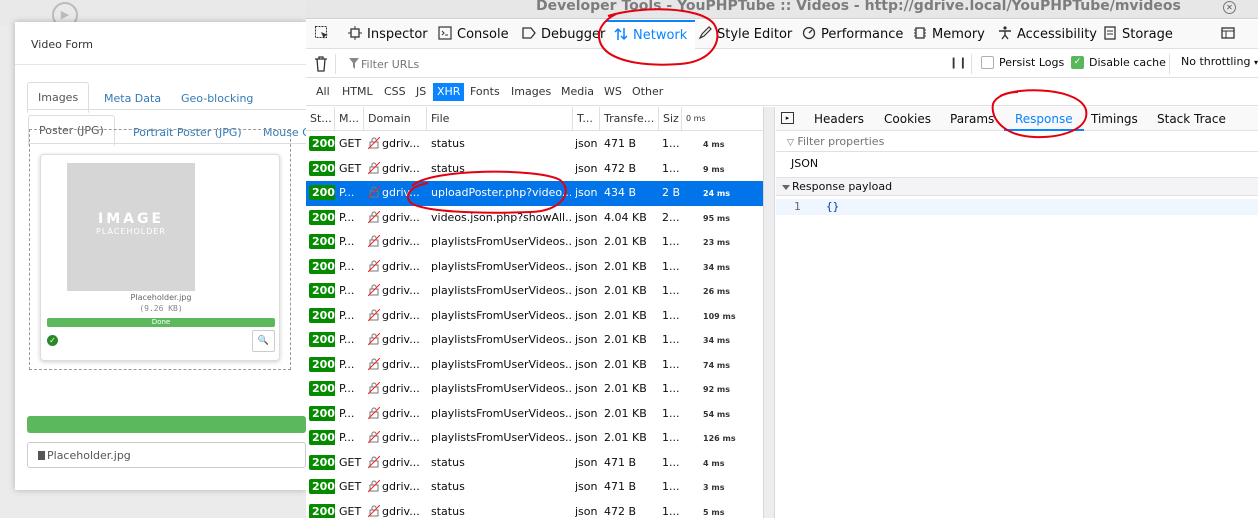 The height and width of the screenshot is (518, 1258). What do you see at coordinates (670, 119) in the screenshot?
I see `col-size: Siz` at bounding box center [670, 119].